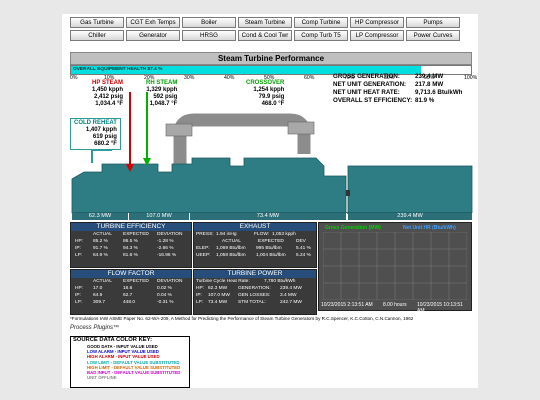 Image resolution: width=540 pixels, height=400 pixels. Describe the element at coordinates (440, 308) in the screenshot. I see `trend-time-end: 10/23/2015 10:13:51 AM` at that location.